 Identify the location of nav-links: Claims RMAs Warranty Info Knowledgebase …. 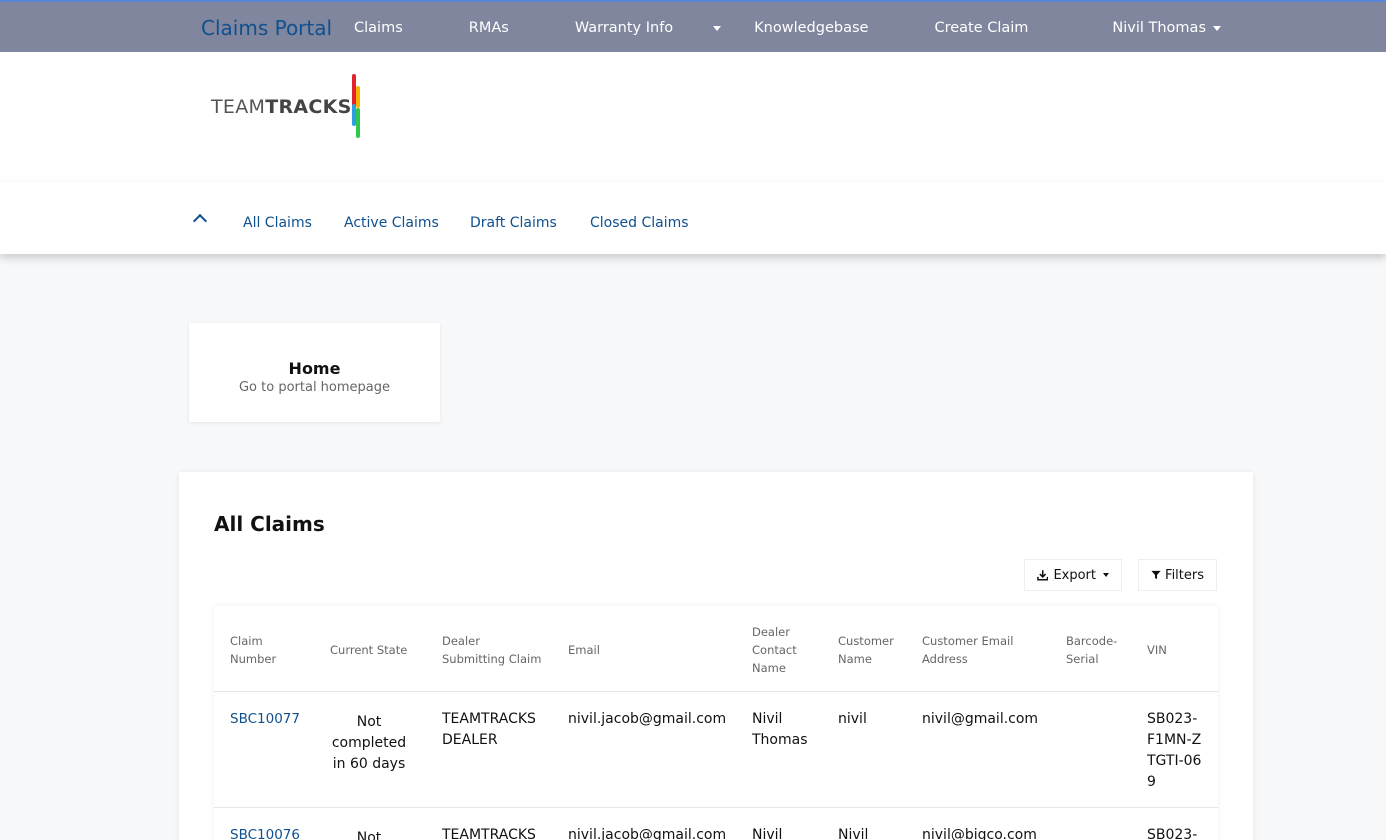
(724, 28).